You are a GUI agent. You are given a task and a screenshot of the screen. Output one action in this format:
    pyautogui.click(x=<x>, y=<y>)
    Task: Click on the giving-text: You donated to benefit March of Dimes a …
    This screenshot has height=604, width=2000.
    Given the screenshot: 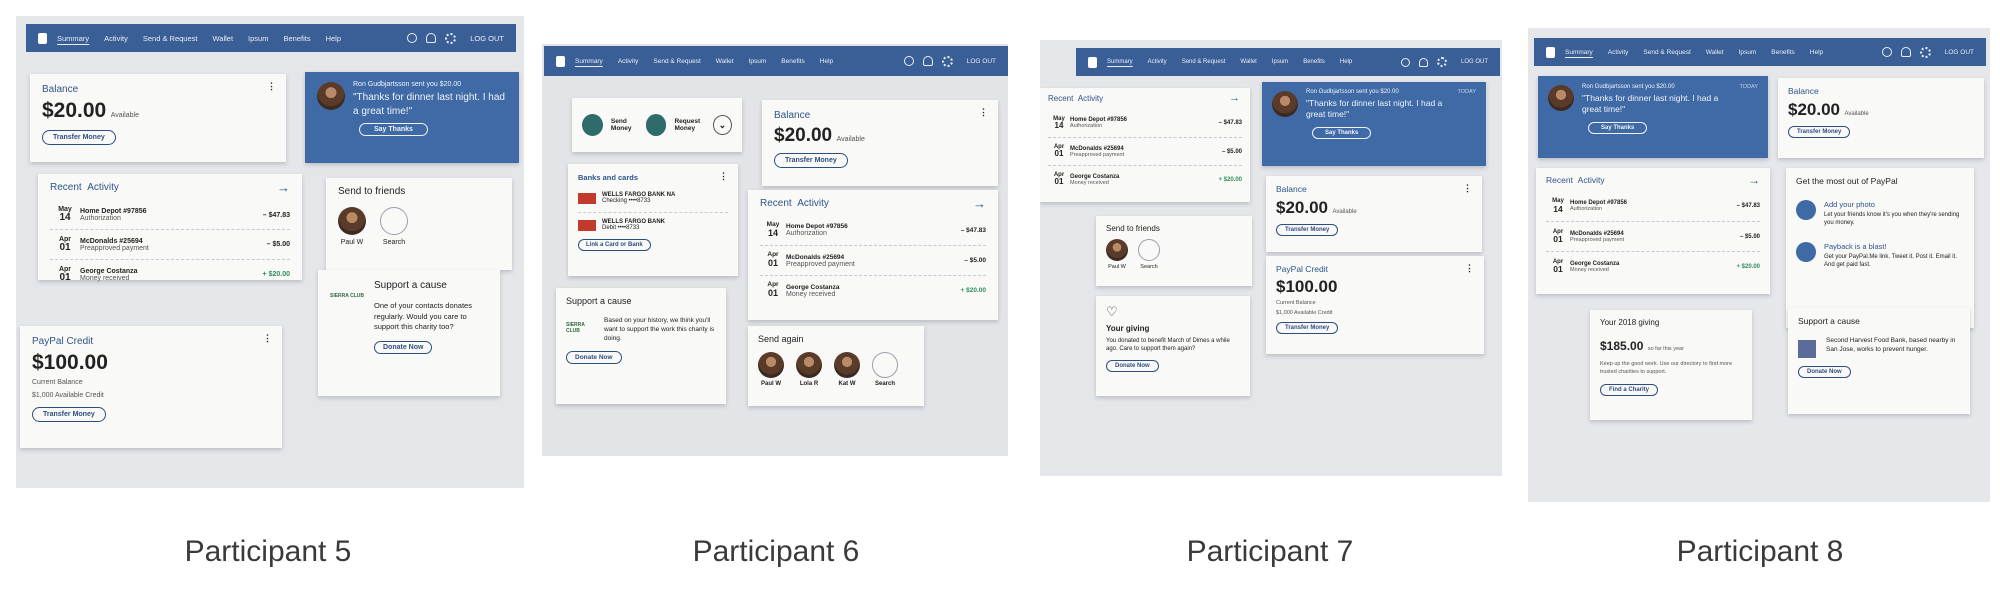 What is the action you would take?
    pyautogui.click(x=1168, y=345)
    